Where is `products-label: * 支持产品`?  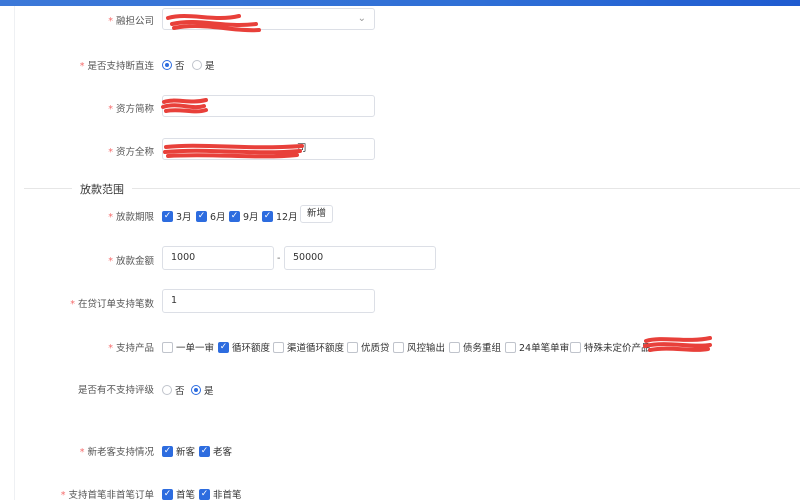 products-label: * 支持产品 is located at coordinates (131, 348).